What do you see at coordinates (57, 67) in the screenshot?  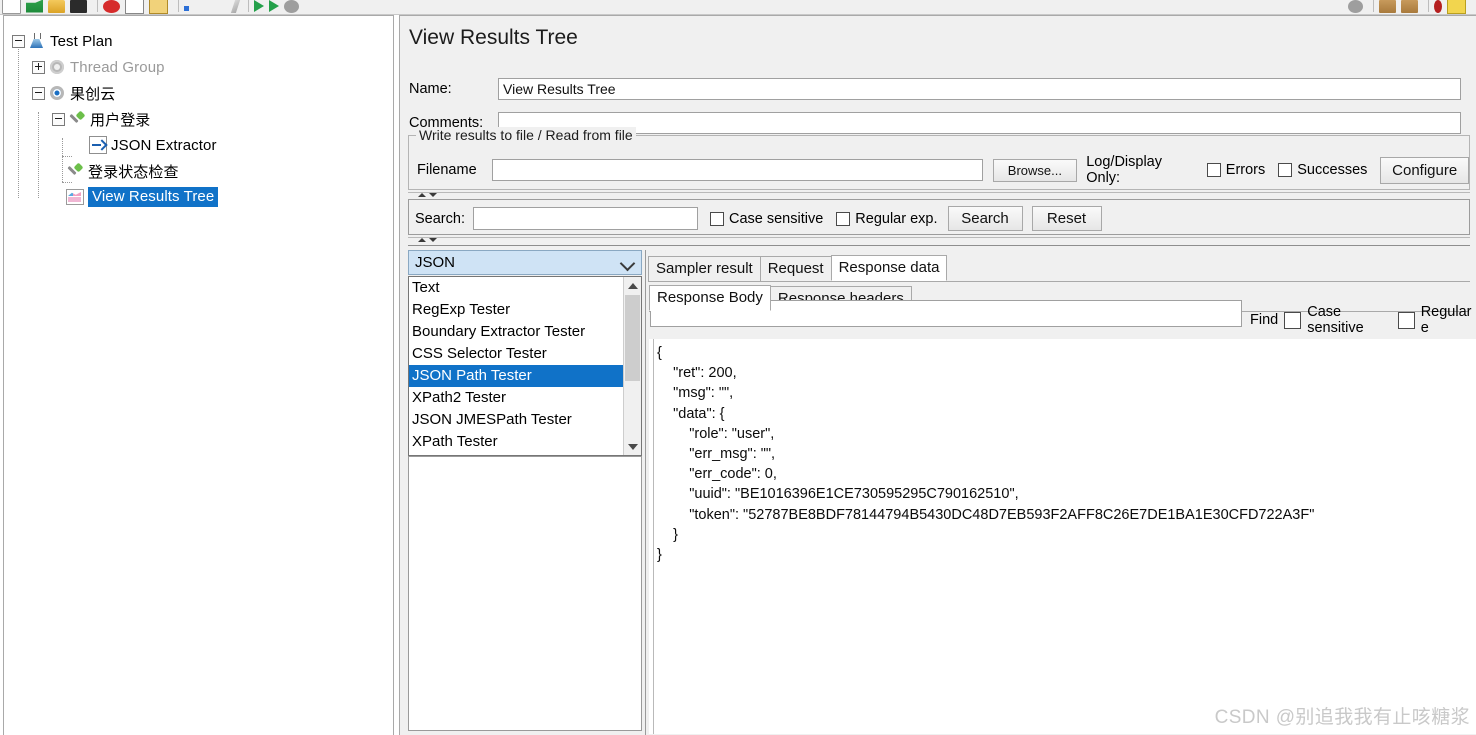 I see `thread-group-icon` at bounding box center [57, 67].